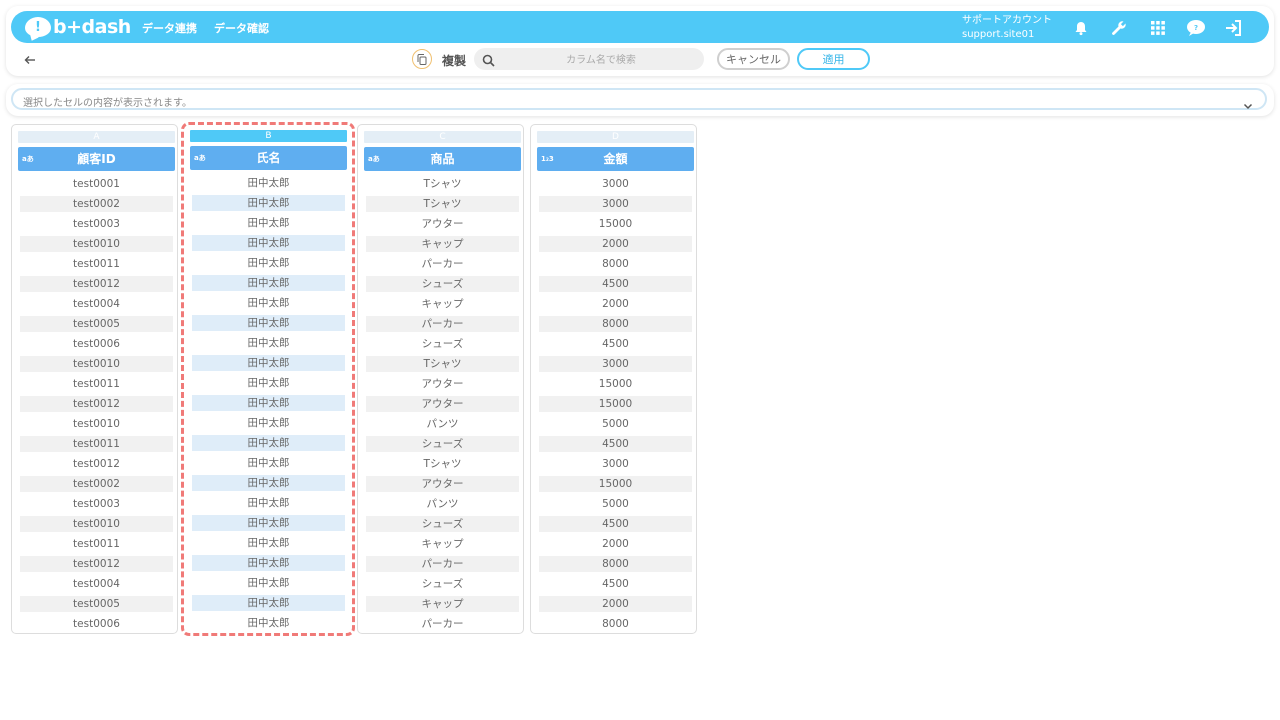  What do you see at coordinates (615, 159) in the screenshot?
I see `column-header: 1₂3 金額` at bounding box center [615, 159].